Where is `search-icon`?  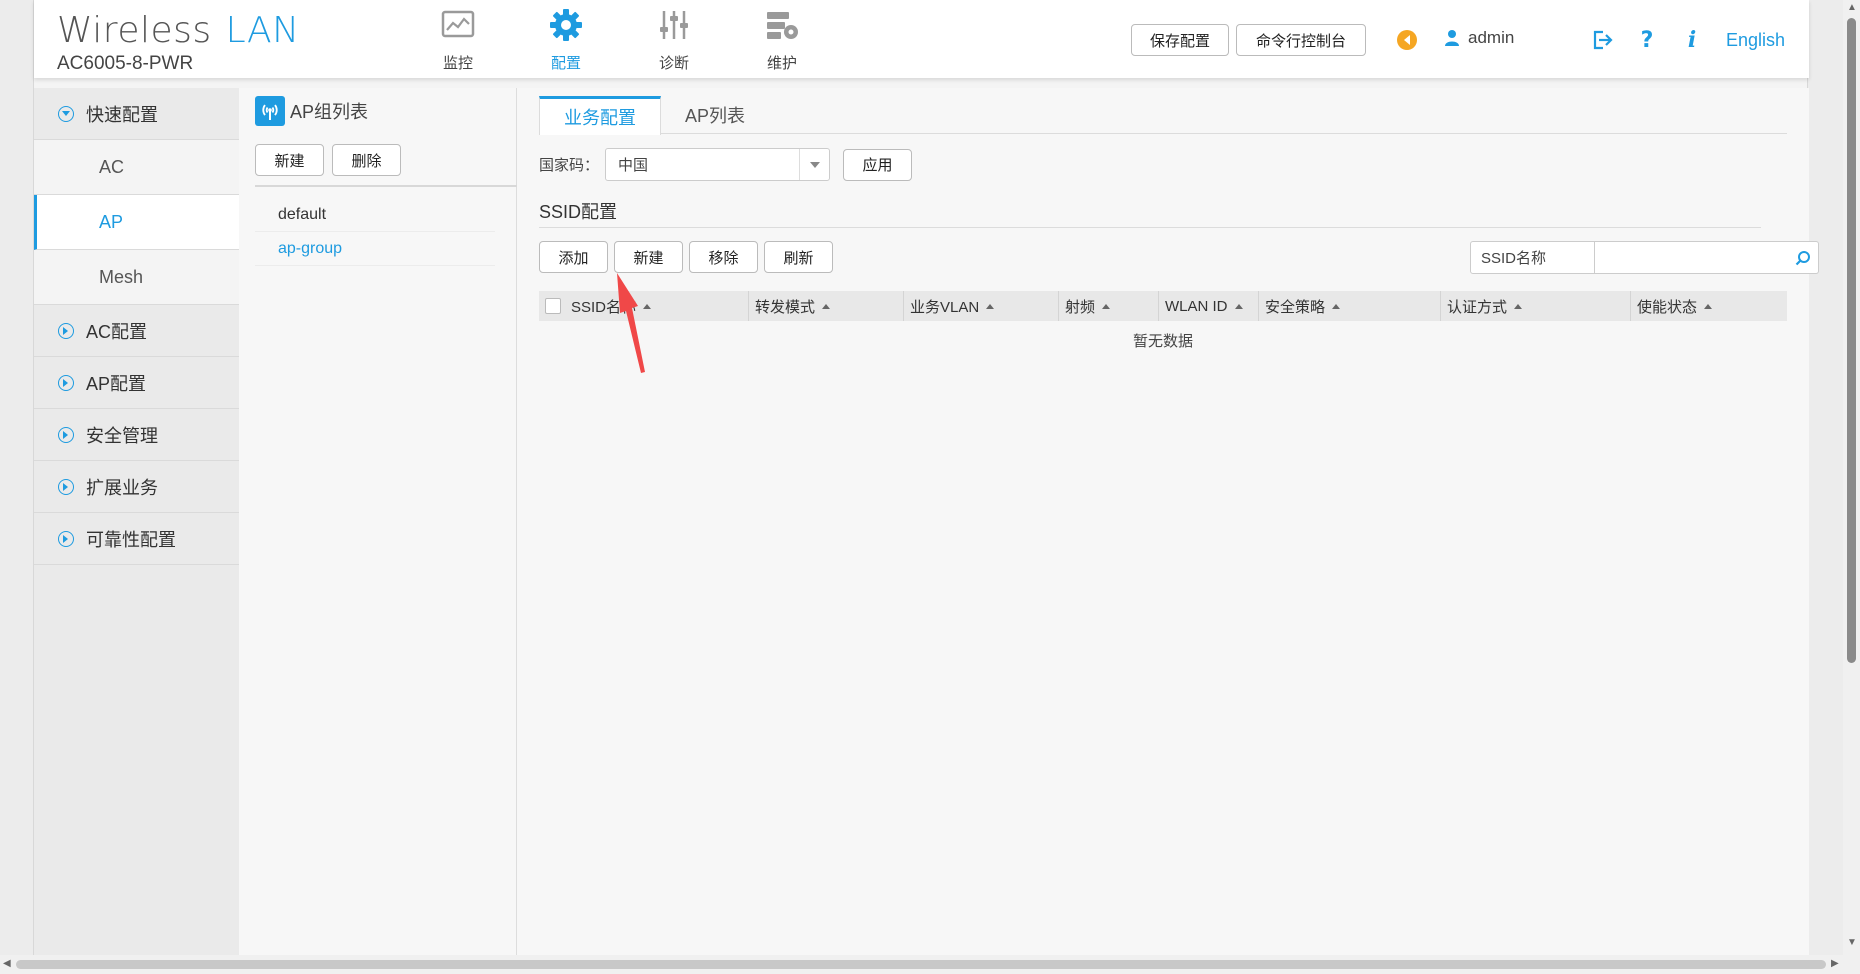
search-icon is located at coordinates (1803, 258).